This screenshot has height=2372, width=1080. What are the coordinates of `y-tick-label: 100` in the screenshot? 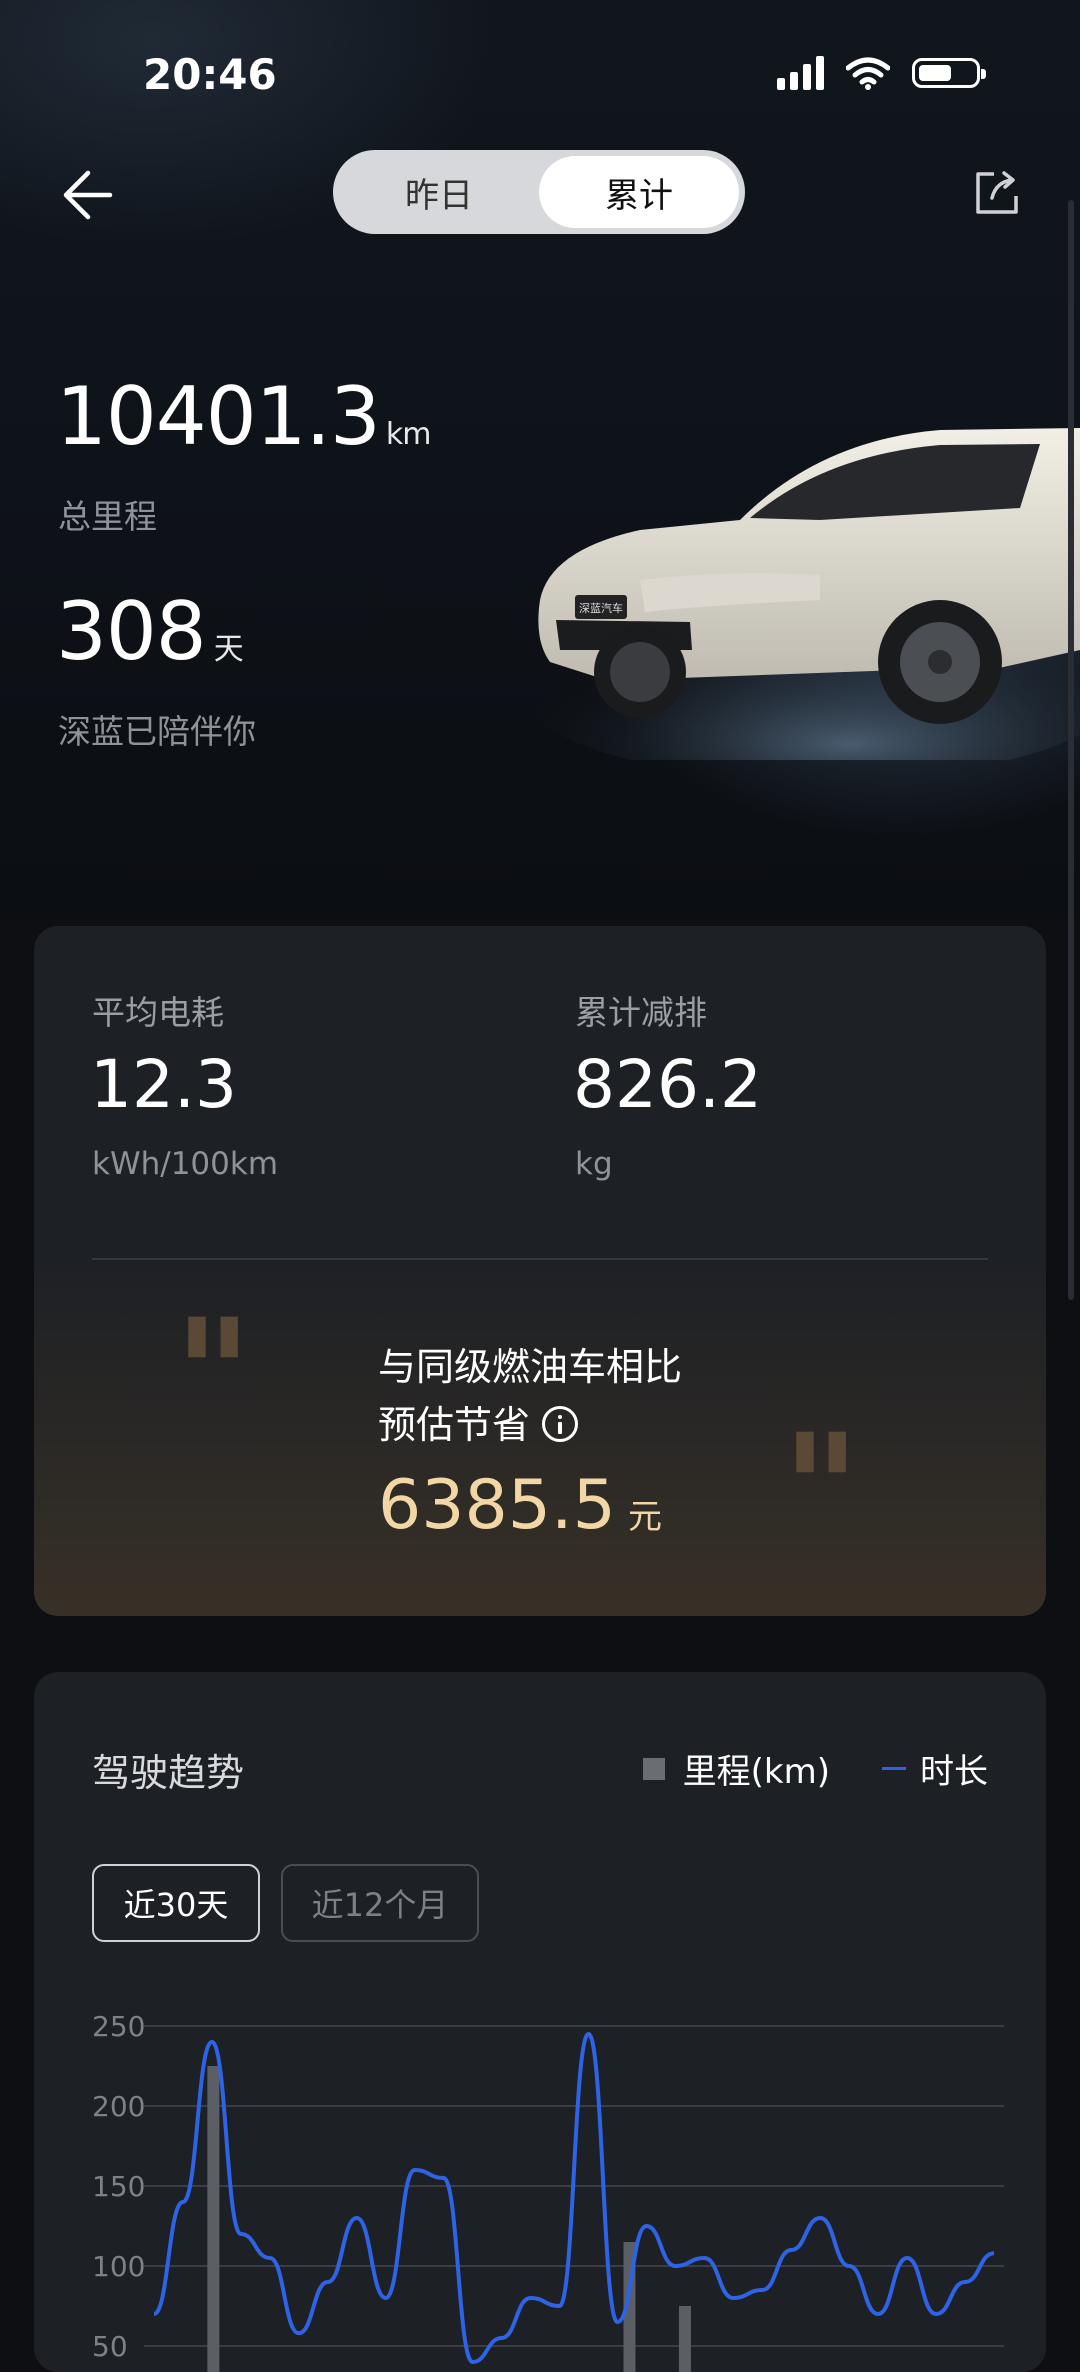 It's located at (118, 2266).